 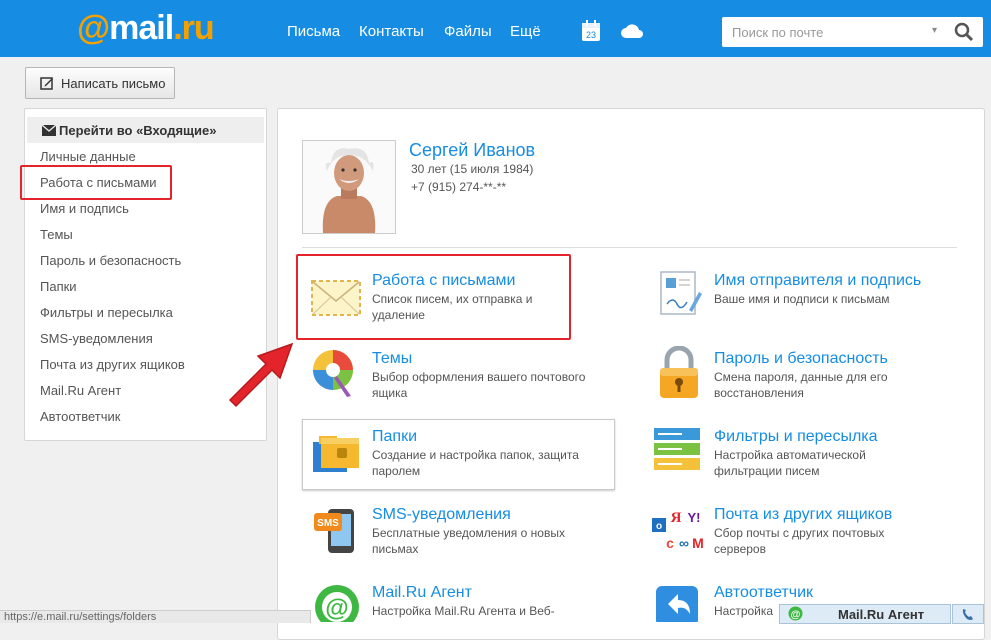 I want to click on sidebar-item-folders: Папки, so click(x=58, y=286).